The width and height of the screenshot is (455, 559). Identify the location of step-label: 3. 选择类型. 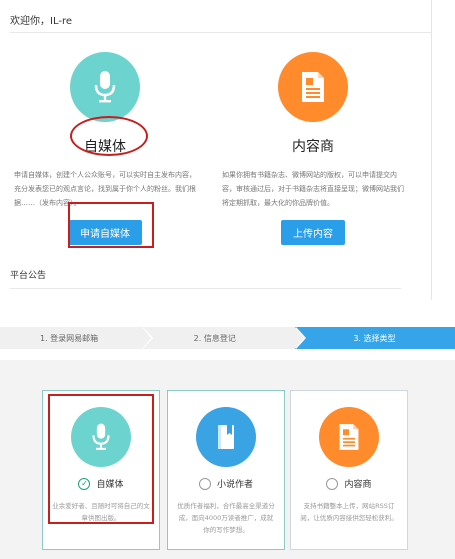
(374, 338).